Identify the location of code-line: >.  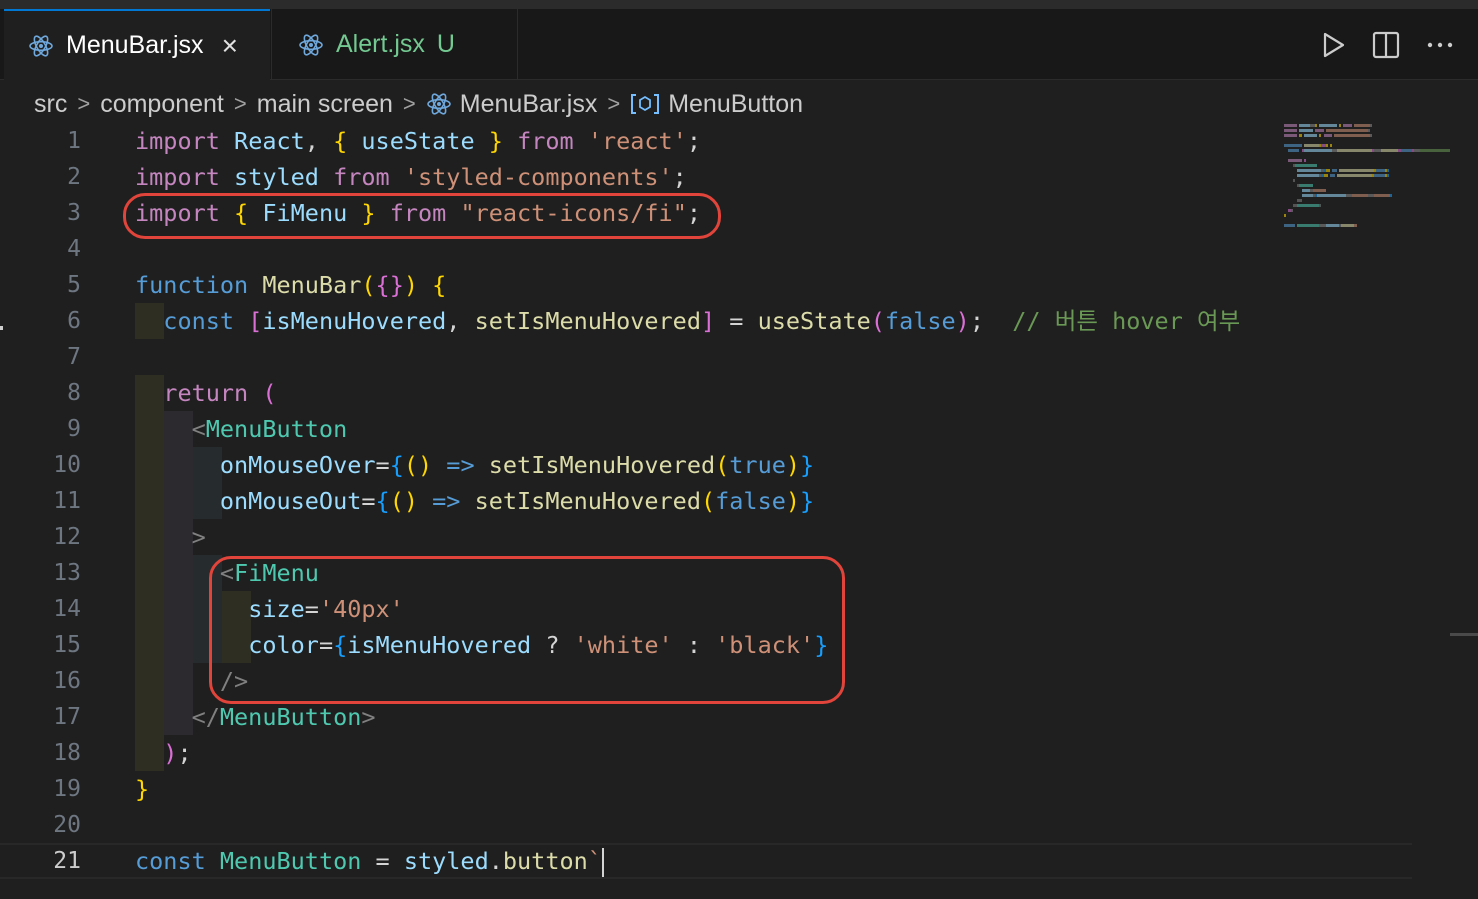
(705, 537).